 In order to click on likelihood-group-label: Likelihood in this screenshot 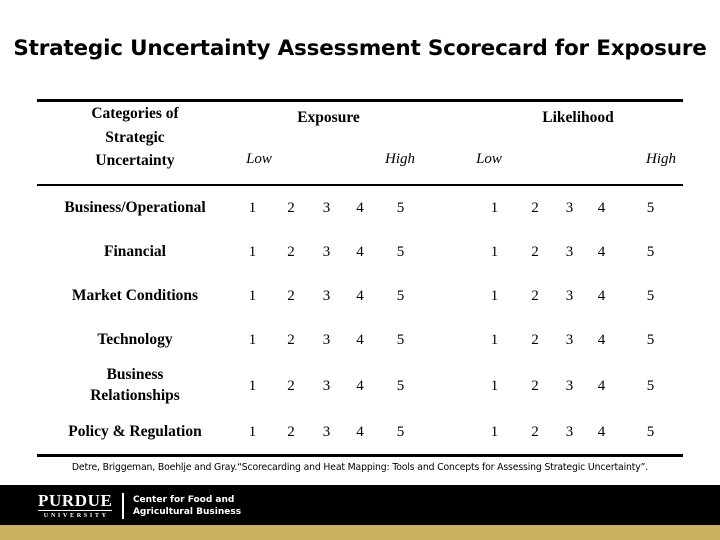, I will do `click(578, 117)`.